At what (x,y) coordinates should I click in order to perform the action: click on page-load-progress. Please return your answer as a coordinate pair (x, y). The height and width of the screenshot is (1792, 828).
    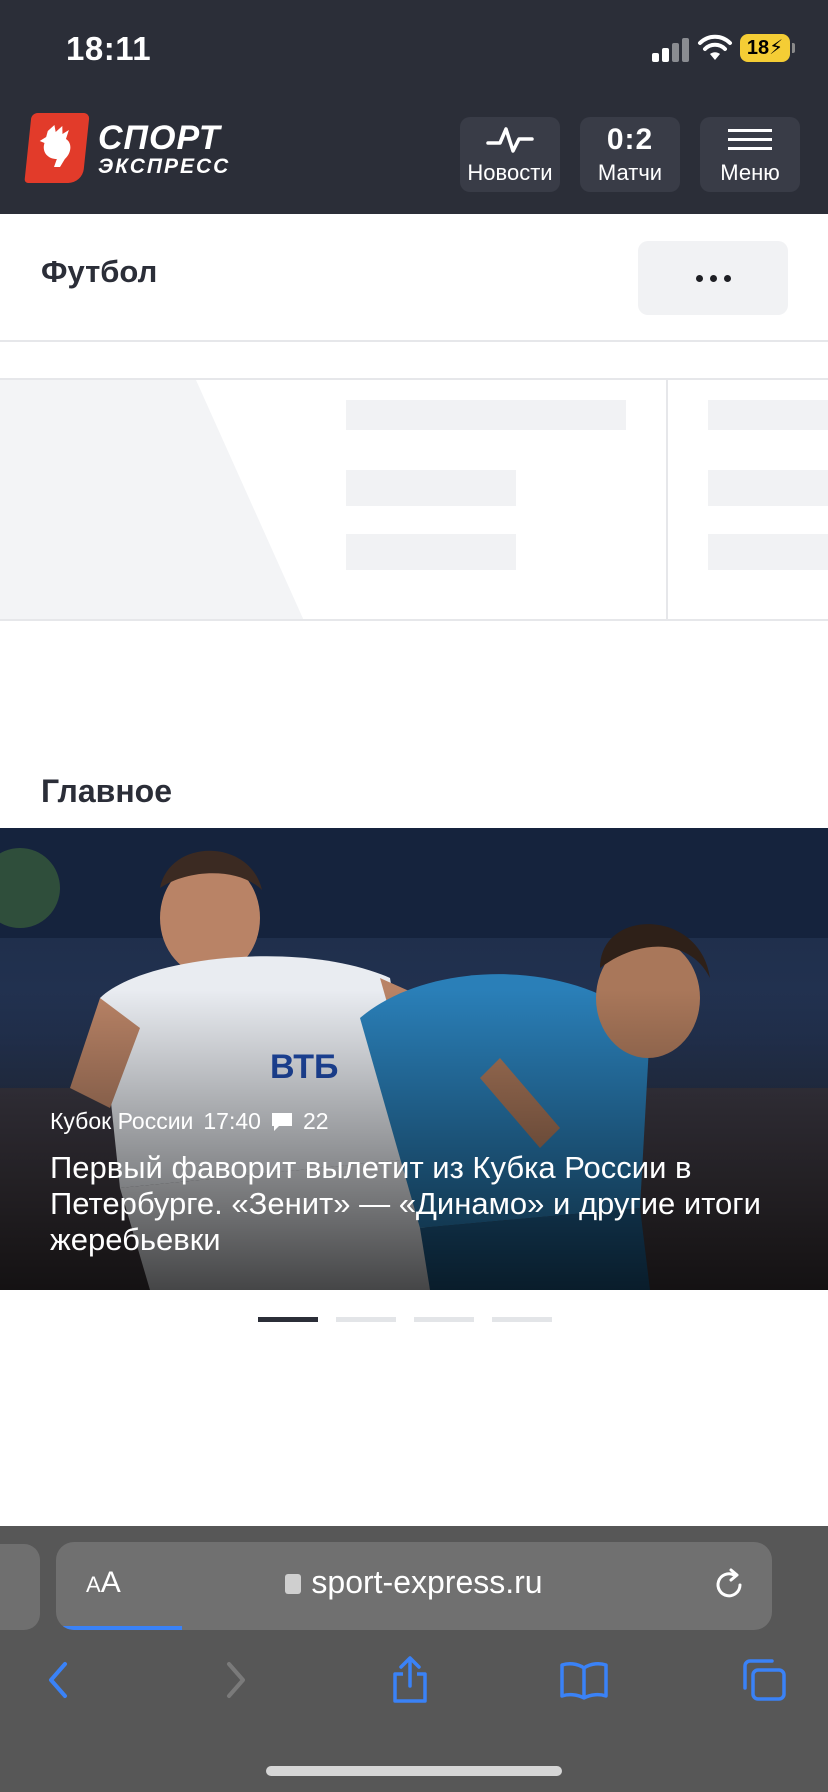
    Looking at the image, I should click on (119, 1628).